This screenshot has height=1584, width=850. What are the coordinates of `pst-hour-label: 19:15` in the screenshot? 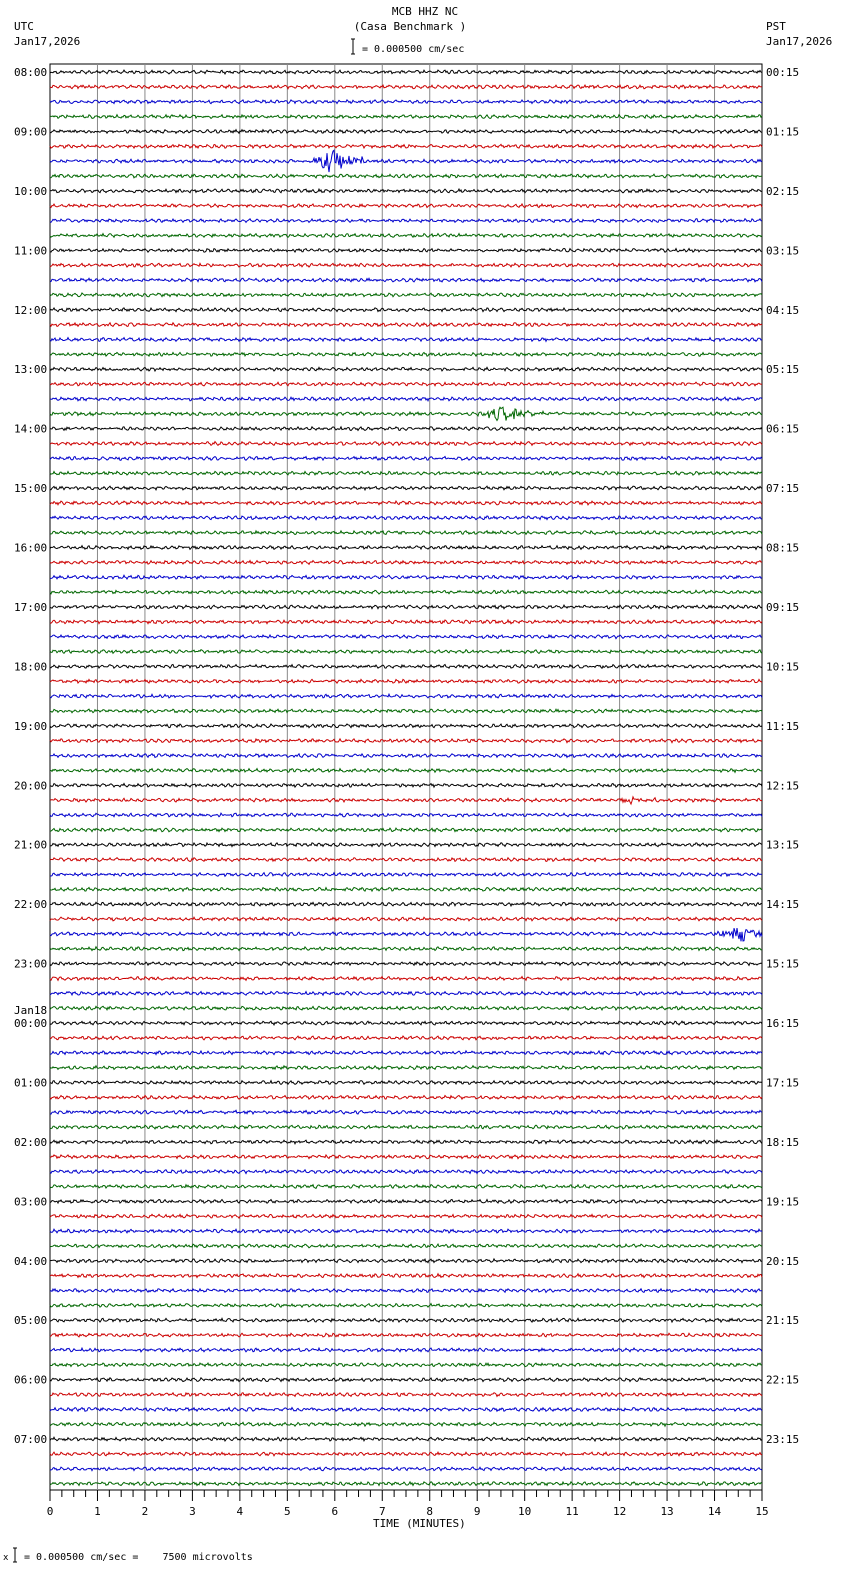 It's located at (782, 1201).